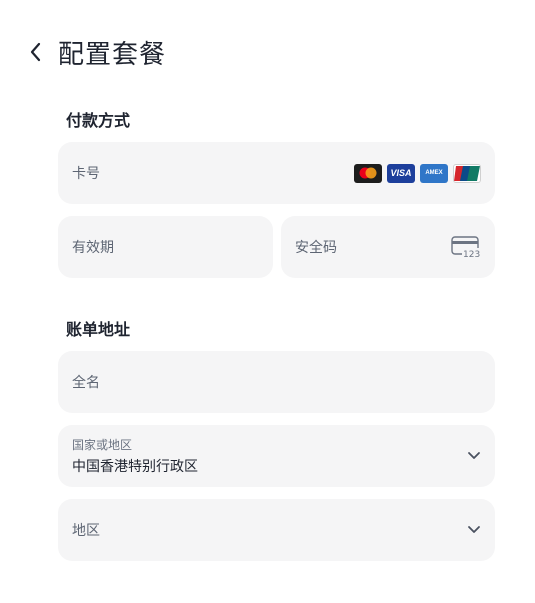 The width and height of the screenshot is (535, 603). Describe the element at coordinates (86, 531) in the screenshot. I see `region-placeholder: 地区` at that location.